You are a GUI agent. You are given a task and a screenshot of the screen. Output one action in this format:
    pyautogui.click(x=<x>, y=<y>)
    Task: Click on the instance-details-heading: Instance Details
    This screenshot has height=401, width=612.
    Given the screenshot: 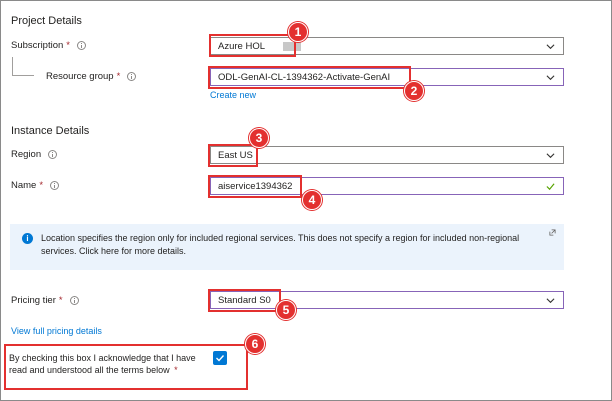 What is the action you would take?
    pyautogui.click(x=50, y=131)
    